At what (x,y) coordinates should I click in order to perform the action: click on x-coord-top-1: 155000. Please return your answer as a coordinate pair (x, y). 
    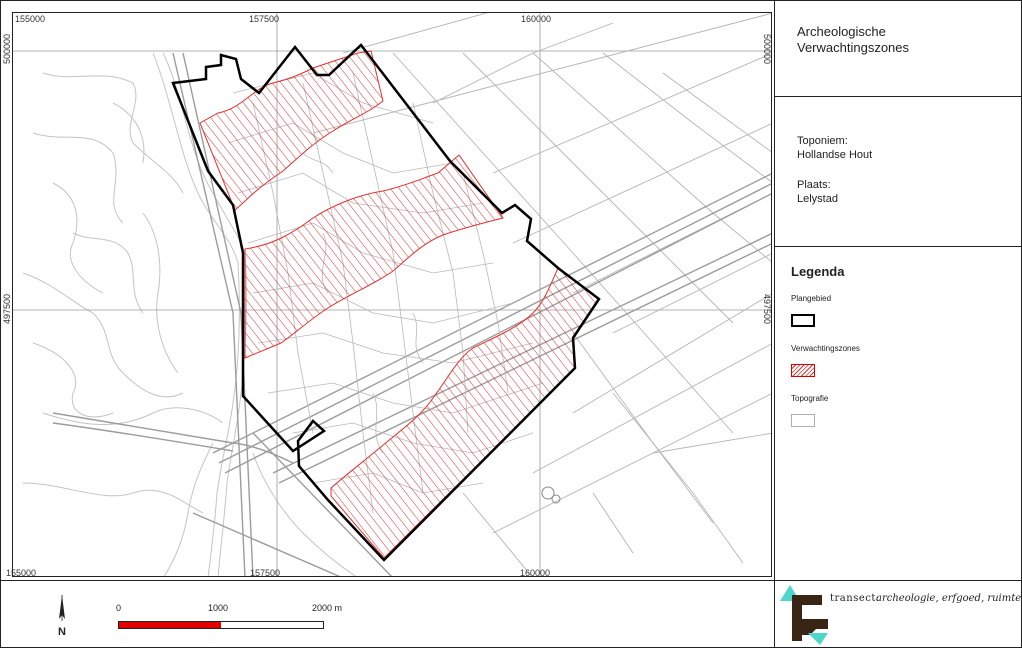
    Looking at the image, I should click on (30, 19).